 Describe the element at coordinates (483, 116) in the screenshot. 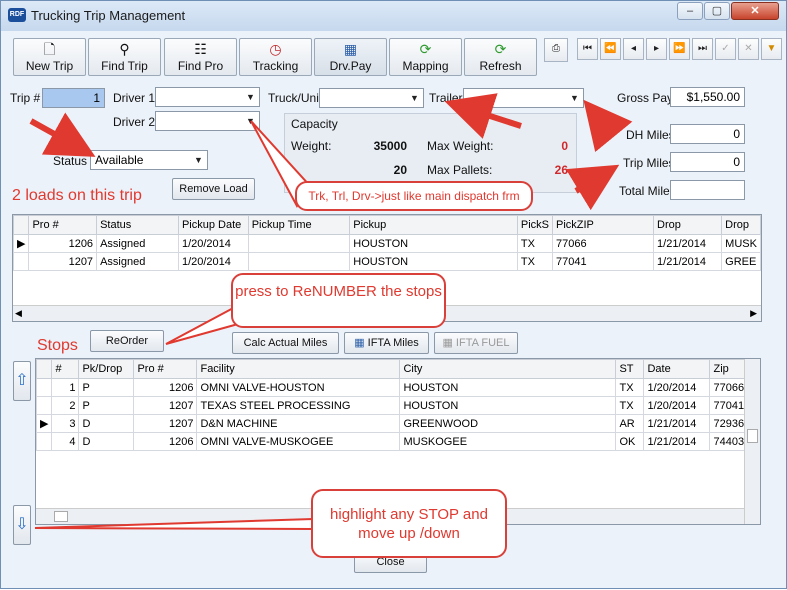

I see `arrow-trailer` at that location.